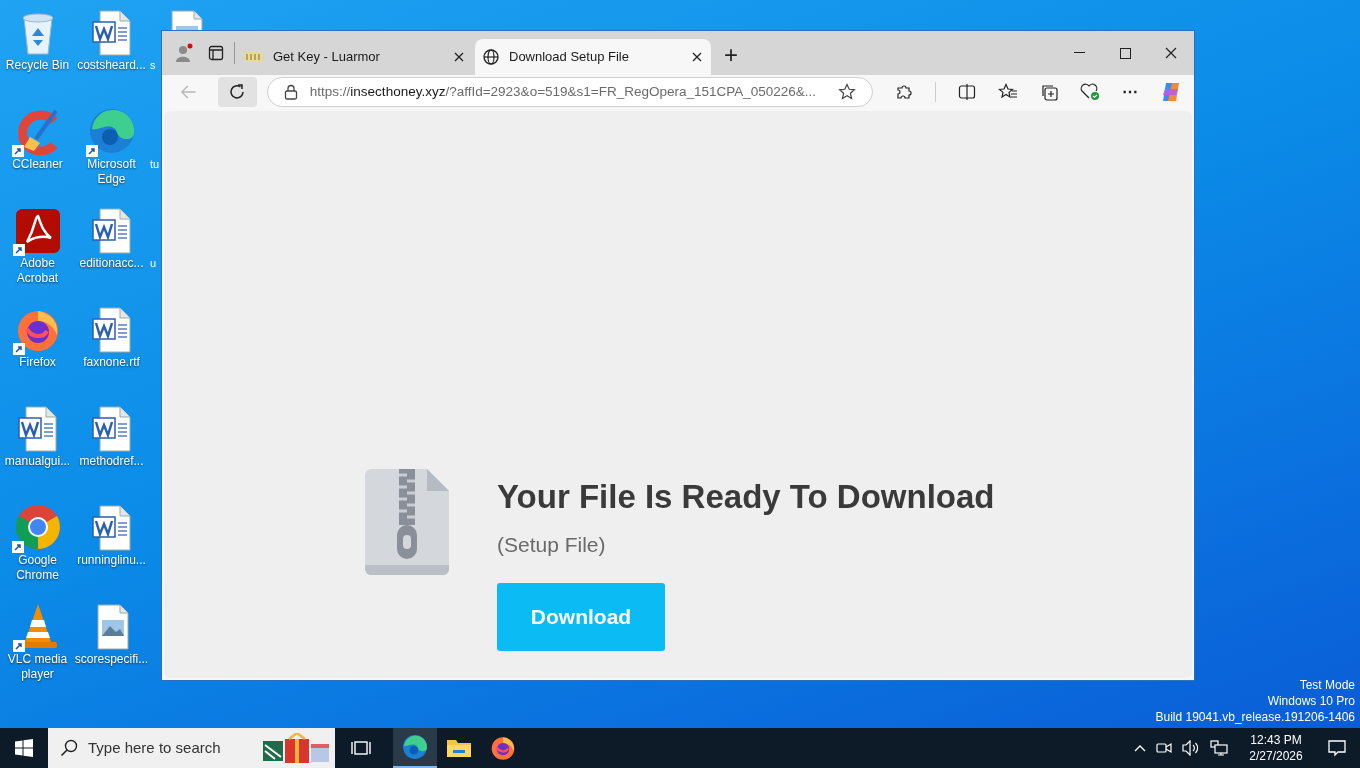  What do you see at coordinates (1049, 92) in the screenshot?
I see `collections-icon` at bounding box center [1049, 92].